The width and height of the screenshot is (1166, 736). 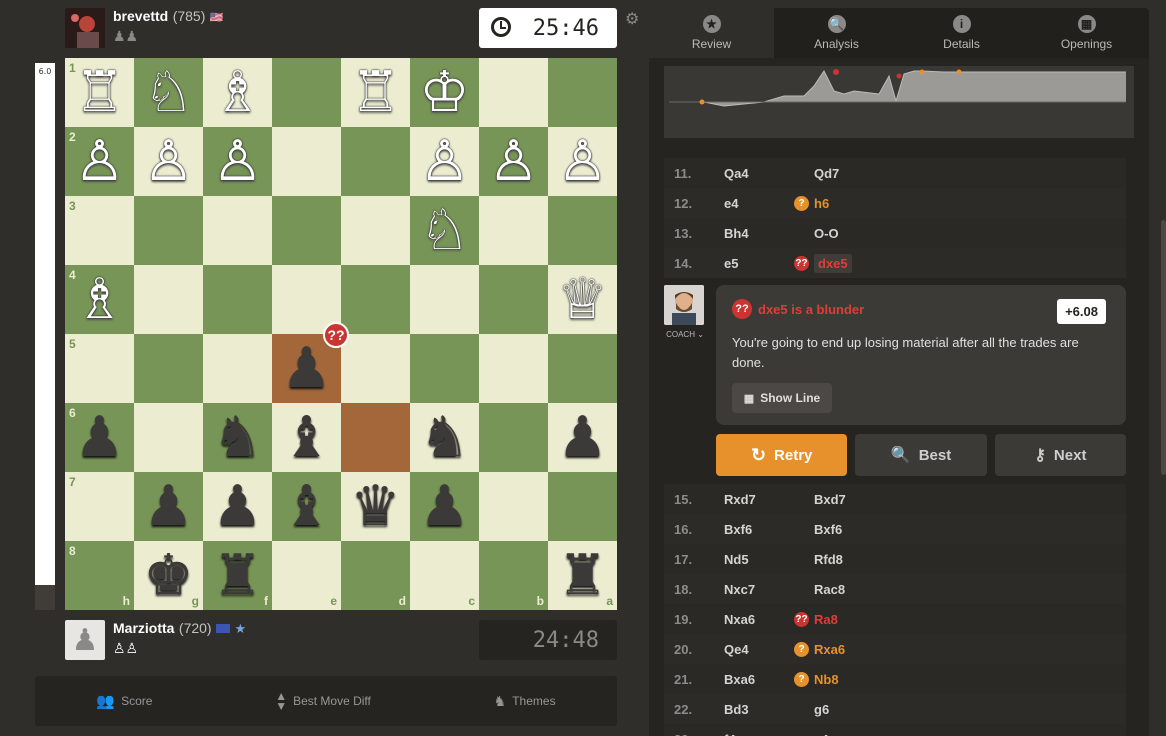 I want to click on black-move: Rac8, so click(x=829, y=589).